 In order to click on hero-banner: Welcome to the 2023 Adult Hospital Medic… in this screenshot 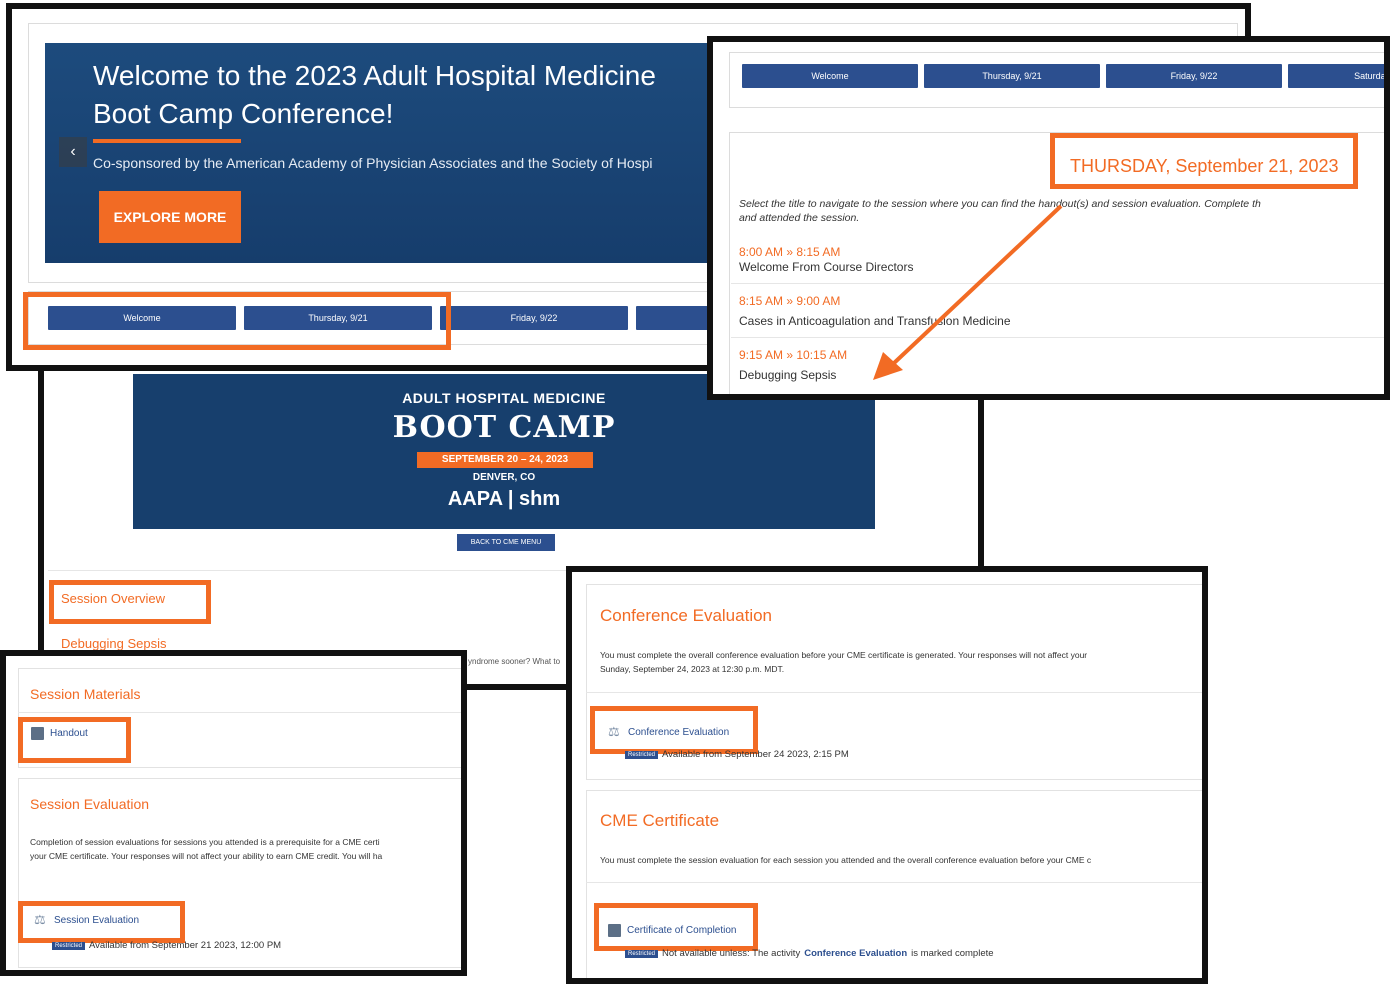, I will do `click(385, 153)`.